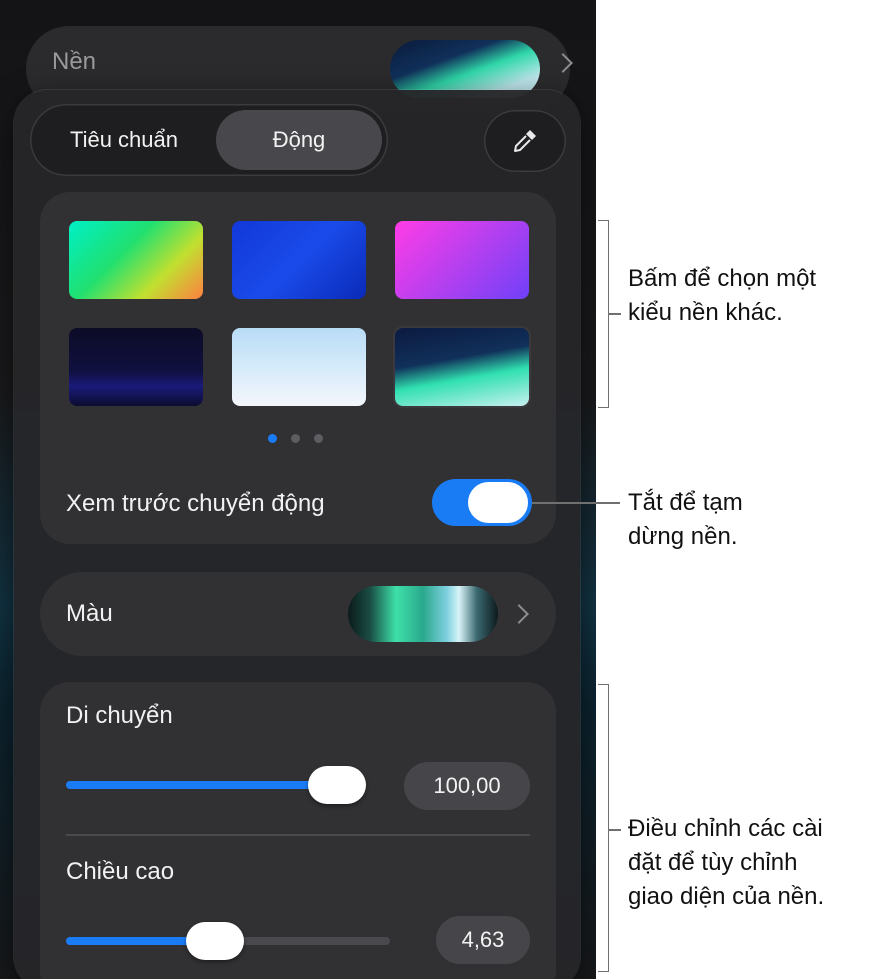 This screenshot has width=878, height=979. Describe the element at coordinates (722, 296) in the screenshot. I see `presets-callout: Bấm để chọn một kiểu nền khác.` at that location.